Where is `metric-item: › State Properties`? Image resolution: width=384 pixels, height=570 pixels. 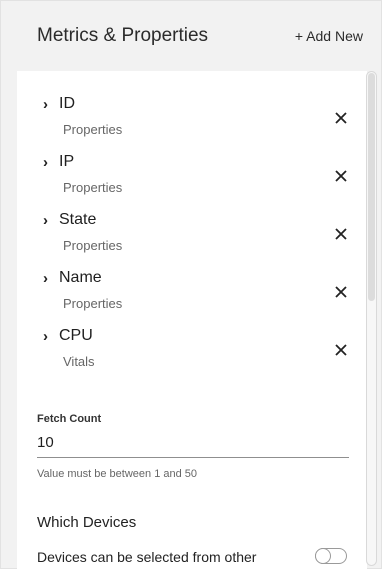
metric-item: › State Properties is located at coordinates (192, 238).